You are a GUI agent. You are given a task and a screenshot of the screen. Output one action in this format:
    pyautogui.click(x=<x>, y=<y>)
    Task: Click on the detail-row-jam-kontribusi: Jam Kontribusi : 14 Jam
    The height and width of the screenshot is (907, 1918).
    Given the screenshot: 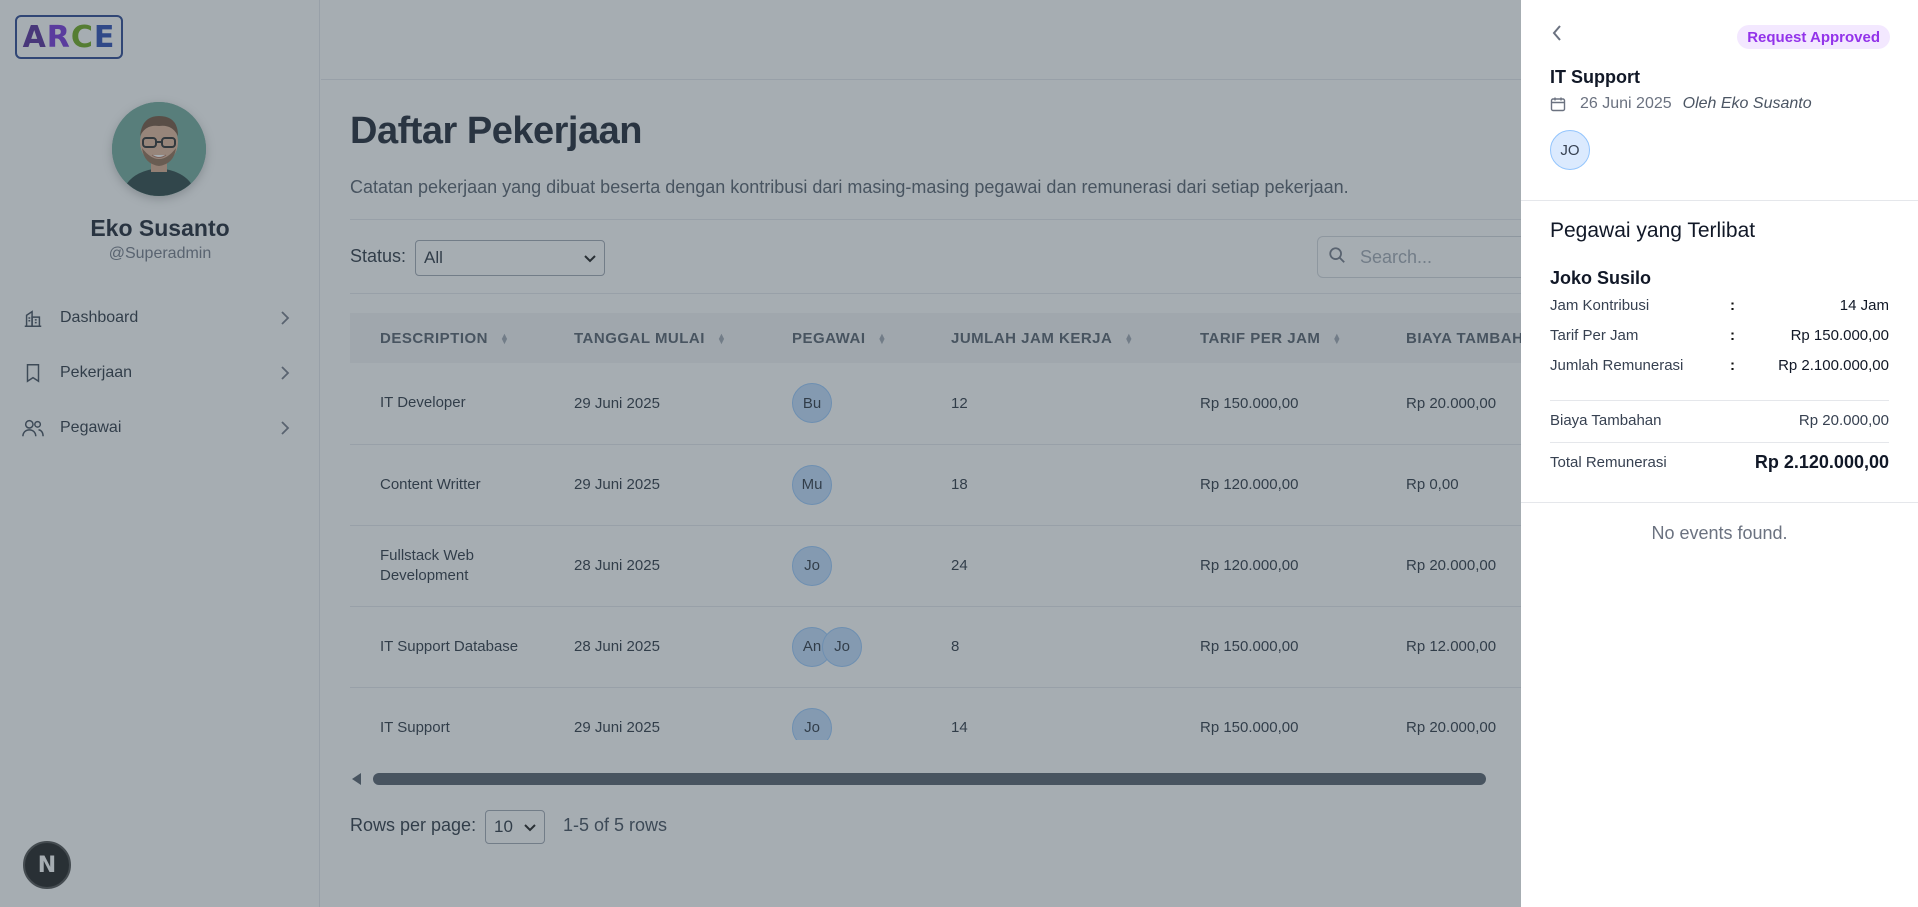 What is the action you would take?
    pyautogui.click(x=1719, y=305)
    